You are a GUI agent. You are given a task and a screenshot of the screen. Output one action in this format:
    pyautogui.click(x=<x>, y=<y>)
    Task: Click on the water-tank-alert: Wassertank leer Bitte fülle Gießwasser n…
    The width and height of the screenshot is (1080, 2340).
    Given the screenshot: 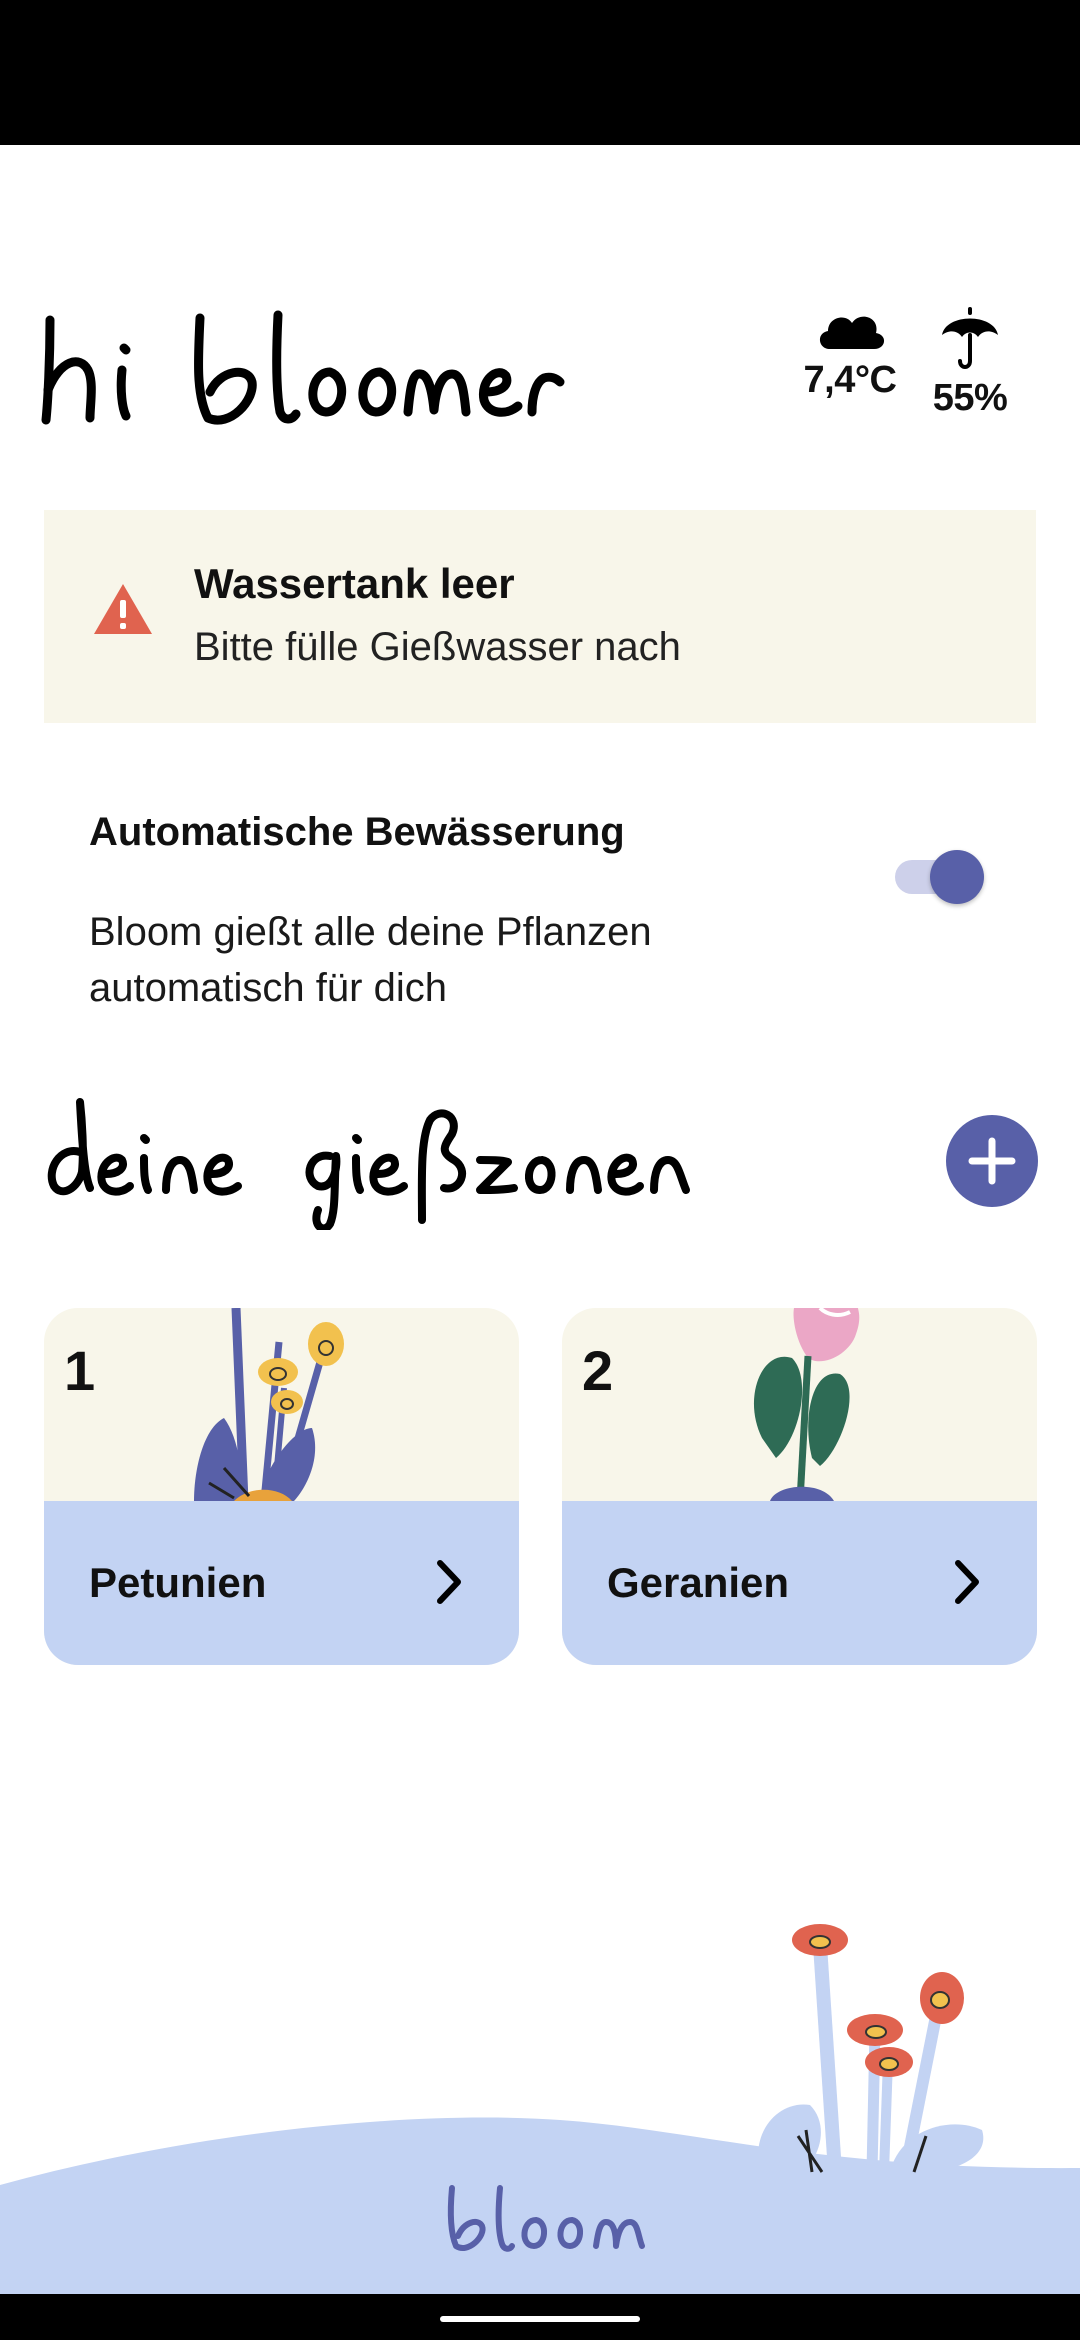 What is the action you would take?
    pyautogui.click(x=540, y=616)
    